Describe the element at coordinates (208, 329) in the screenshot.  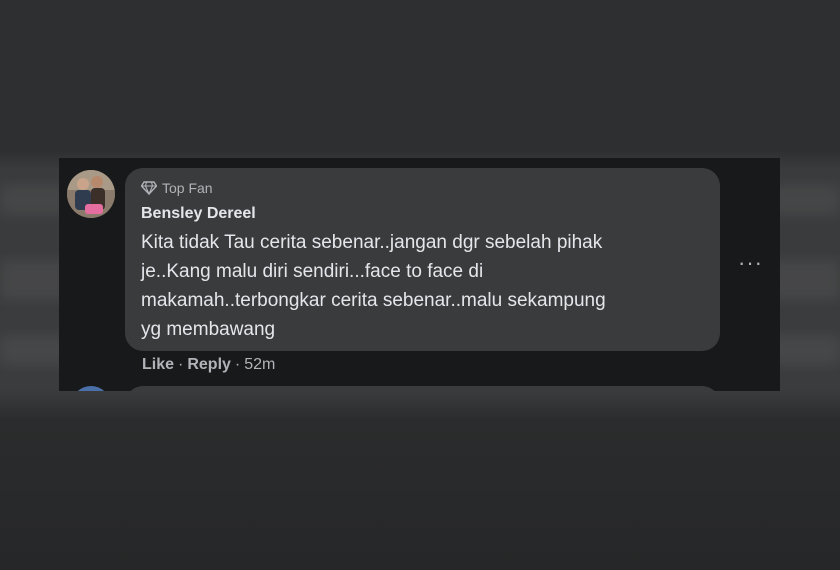
I see `comment-text-line: yg membawang` at that location.